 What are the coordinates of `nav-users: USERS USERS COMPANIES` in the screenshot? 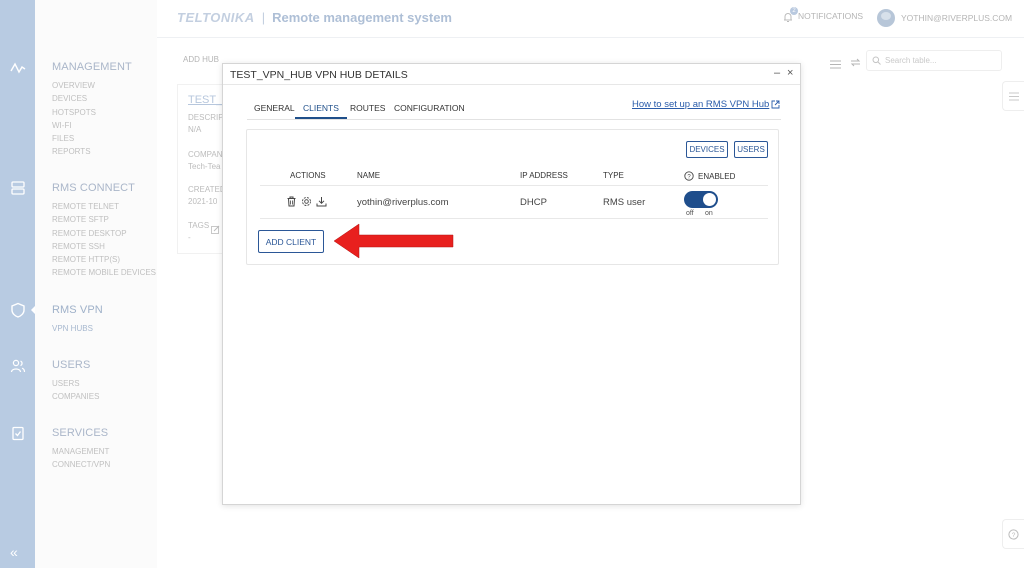 It's located at (75, 381).